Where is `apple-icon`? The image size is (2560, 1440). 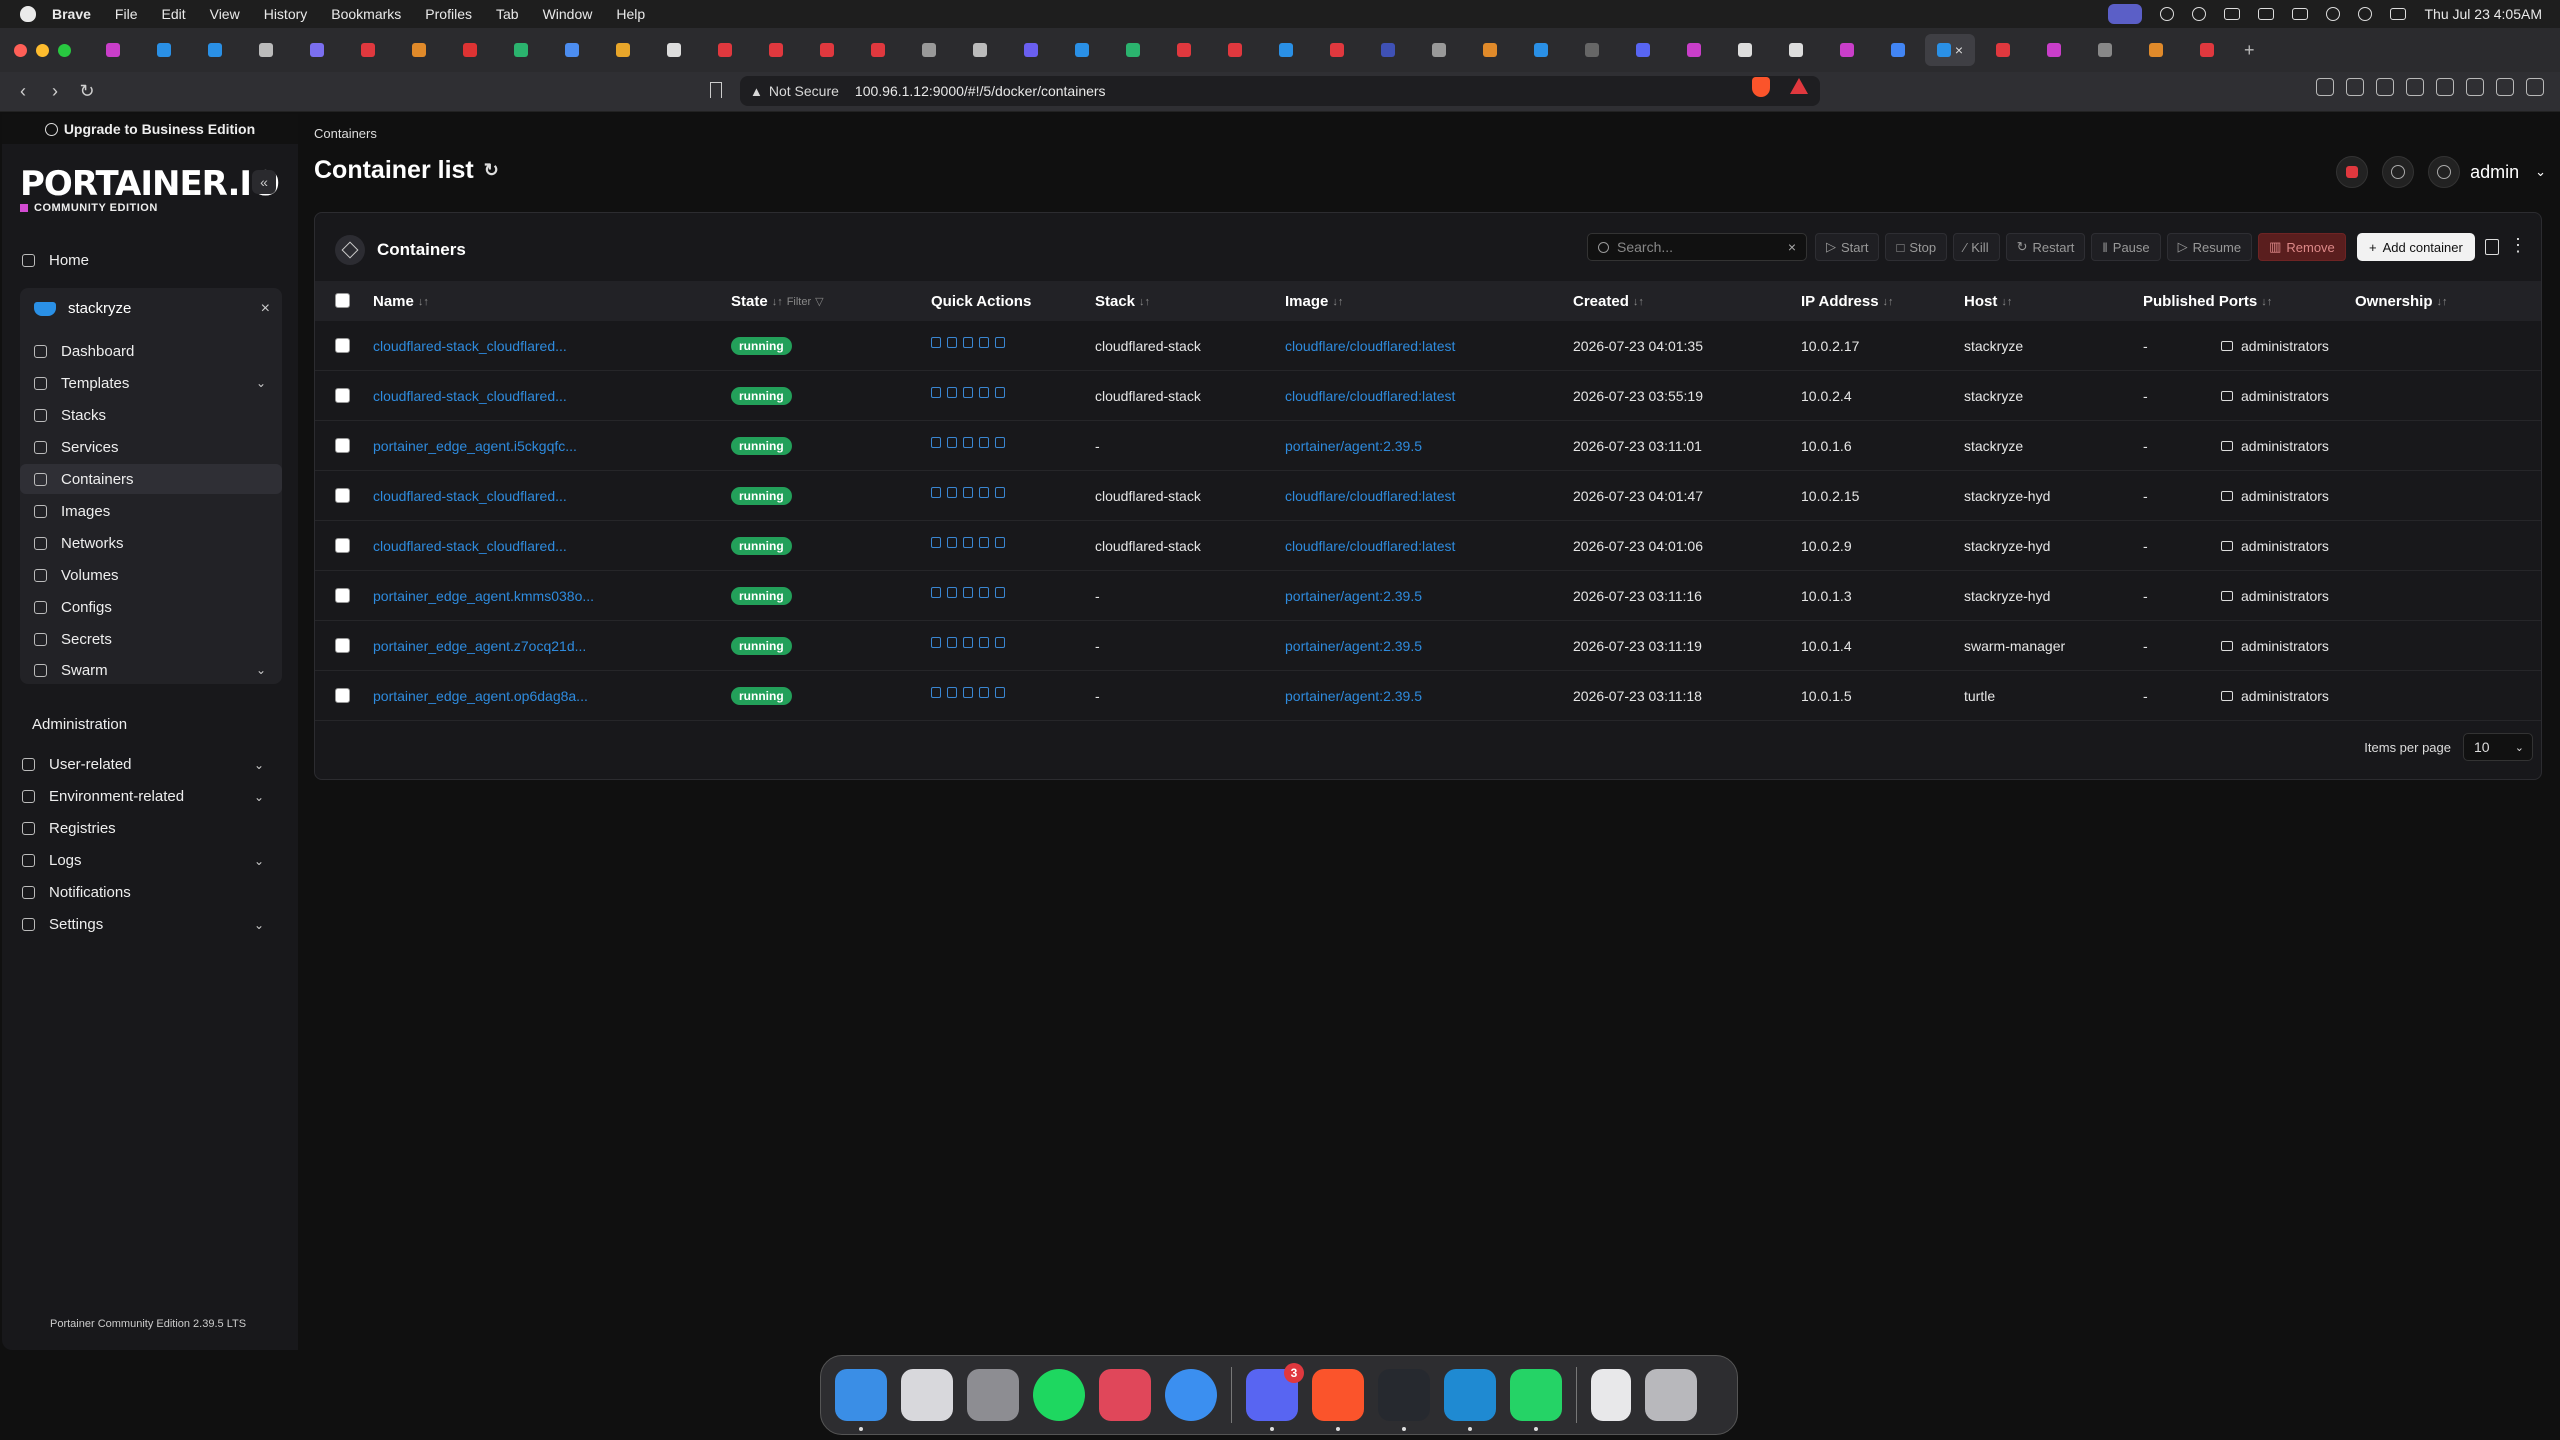 apple-icon is located at coordinates (28, 14).